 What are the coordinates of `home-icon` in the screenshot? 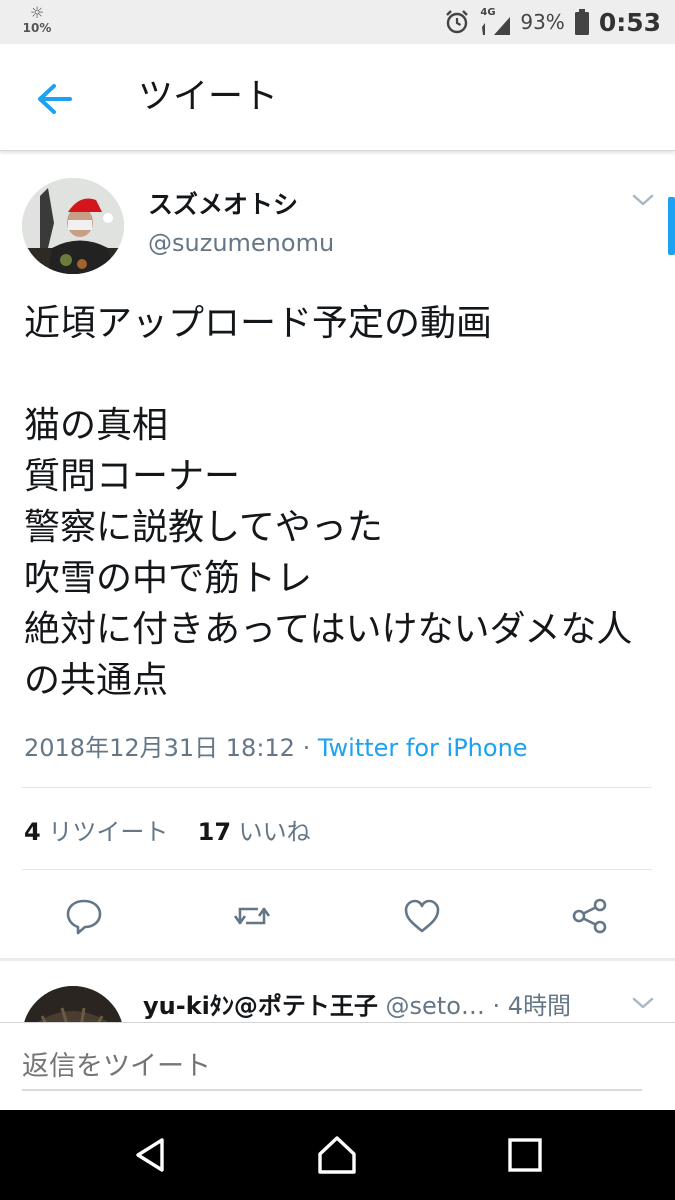 It's located at (337, 1155).